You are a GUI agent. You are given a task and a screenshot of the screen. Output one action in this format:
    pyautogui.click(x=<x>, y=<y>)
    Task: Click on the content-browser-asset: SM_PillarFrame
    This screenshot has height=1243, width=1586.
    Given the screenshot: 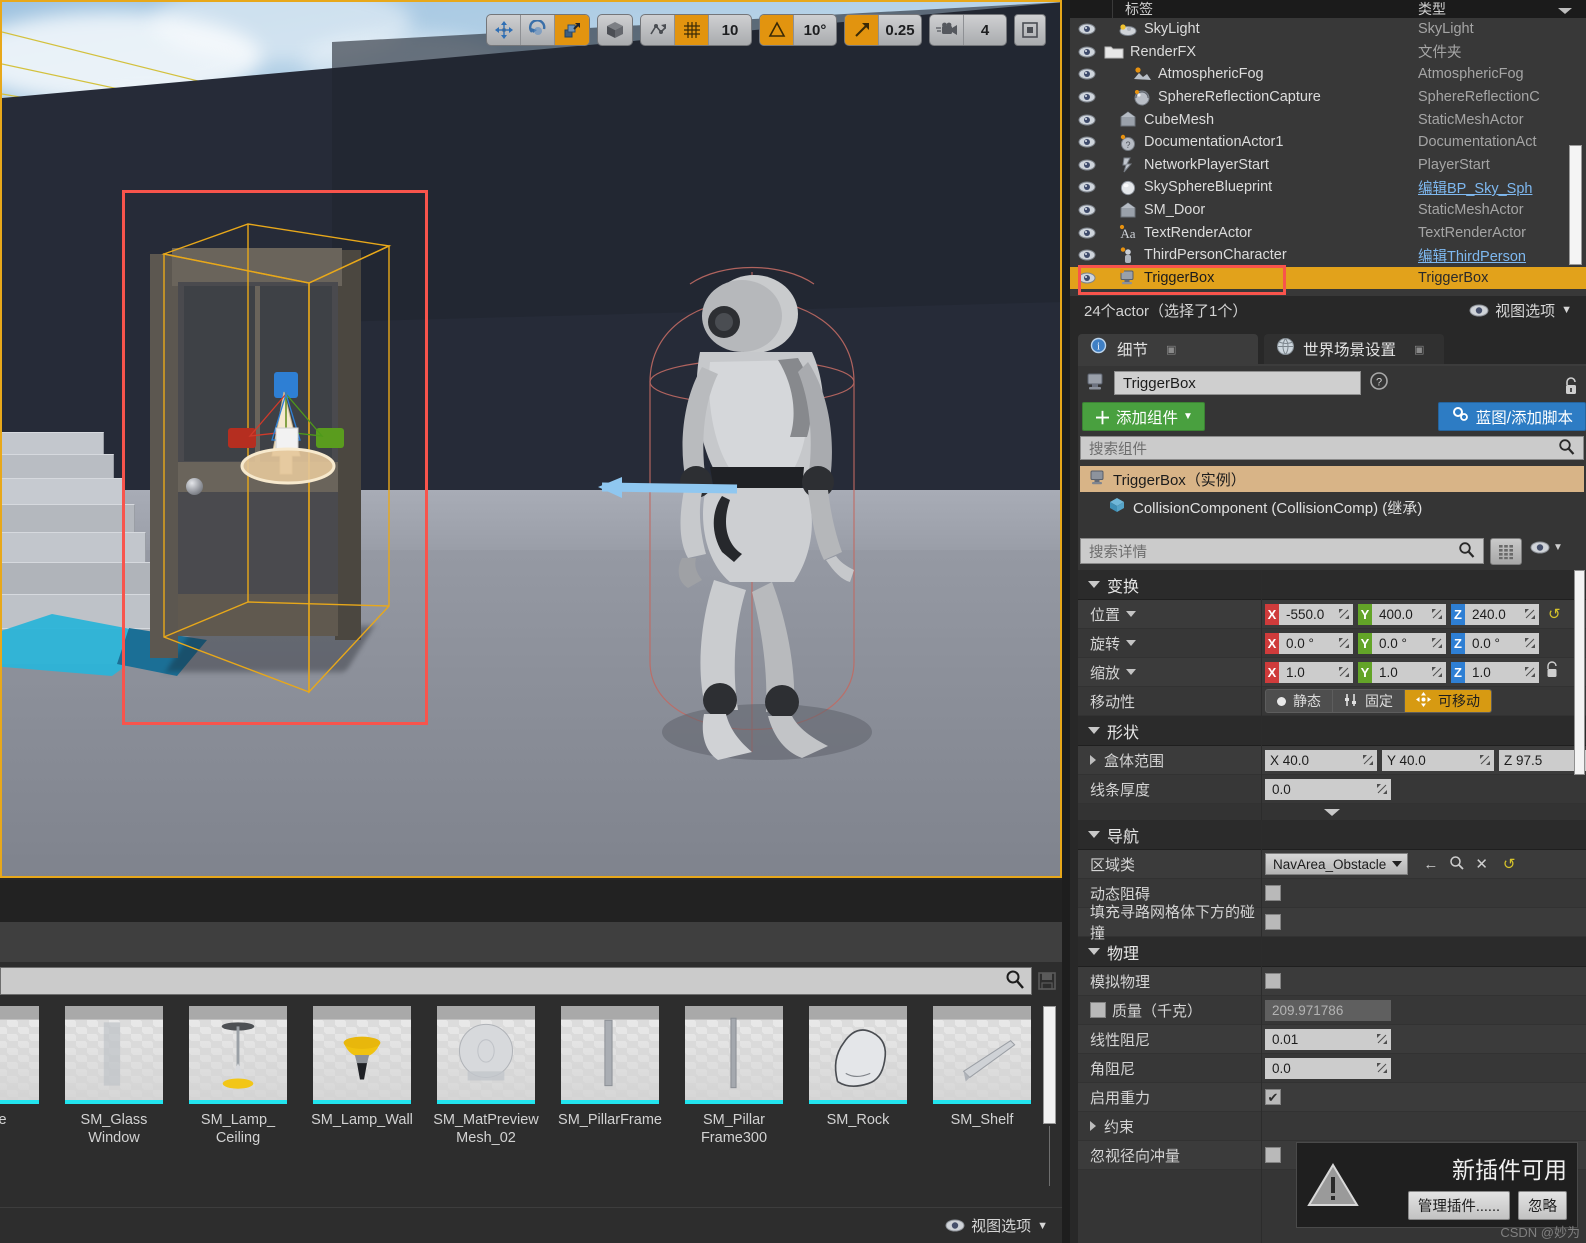 What is the action you would take?
    pyautogui.click(x=610, y=1065)
    